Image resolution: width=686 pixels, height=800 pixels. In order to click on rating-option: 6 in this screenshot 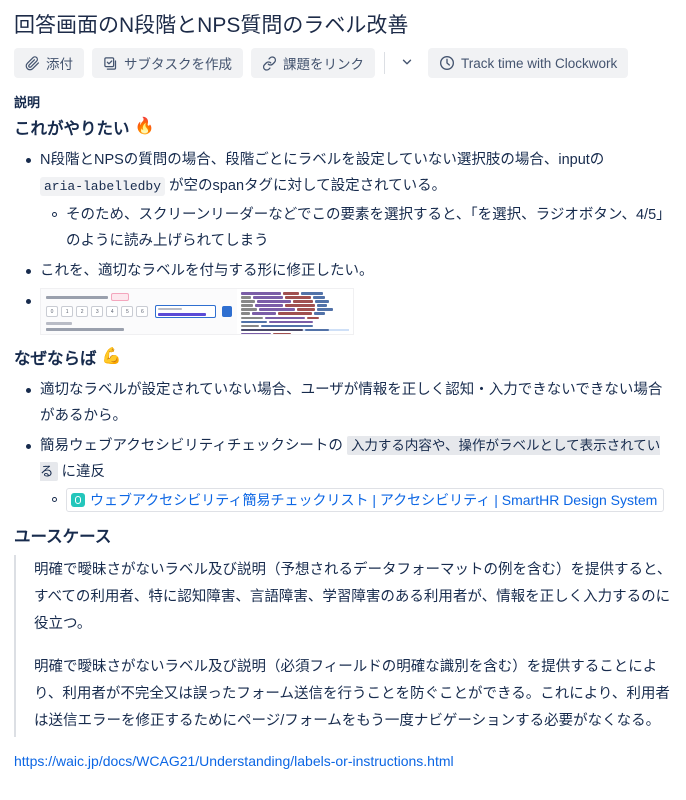, I will do `click(142, 311)`.